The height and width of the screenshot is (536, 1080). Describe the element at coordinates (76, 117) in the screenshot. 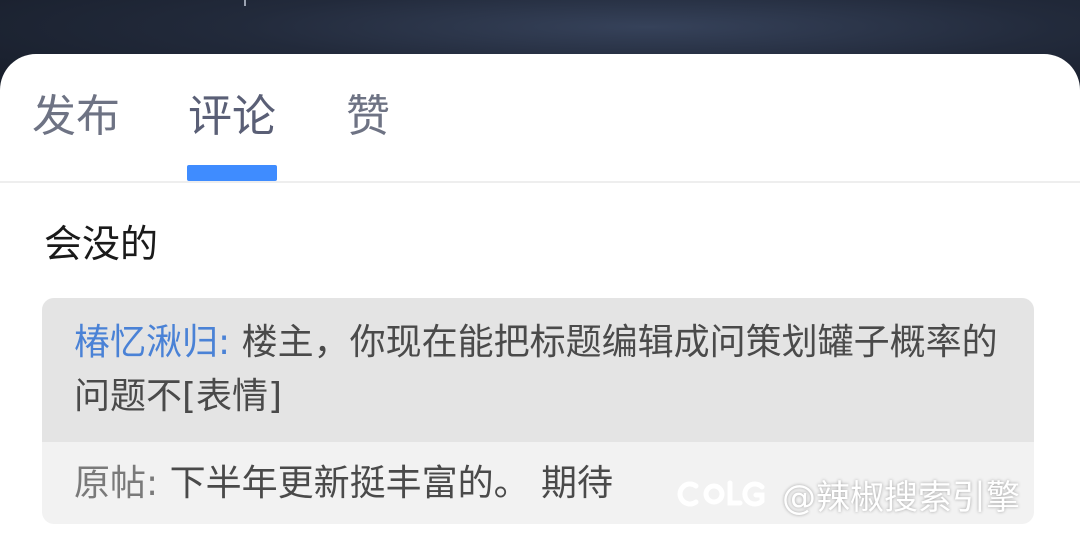

I see `tab-publish: 发布` at that location.